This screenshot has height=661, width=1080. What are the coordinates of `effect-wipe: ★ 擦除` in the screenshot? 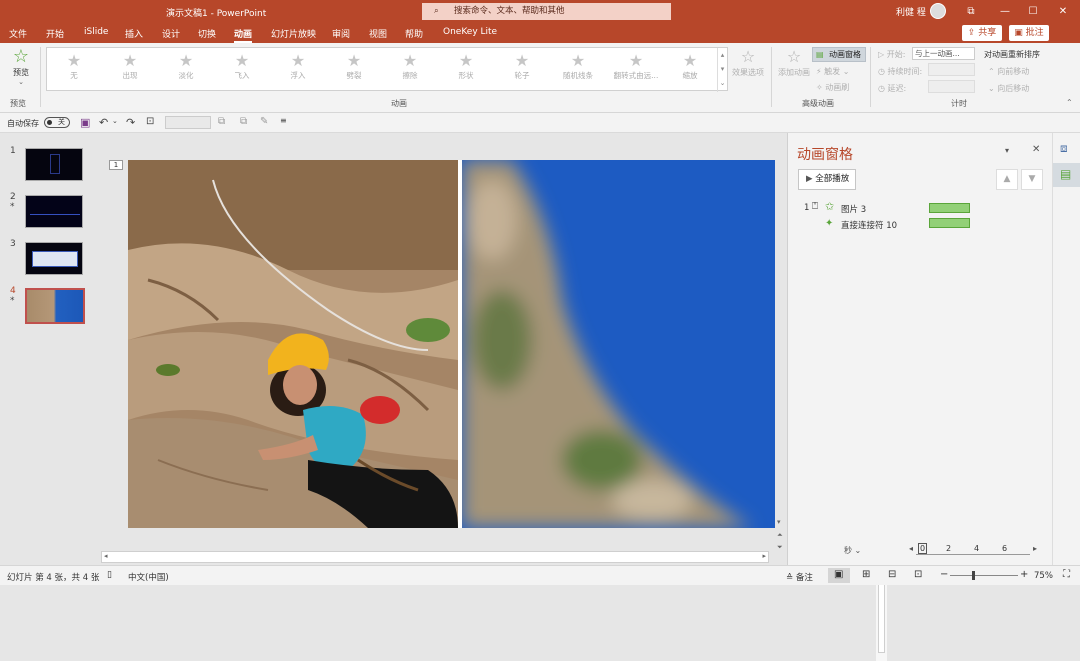 It's located at (410, 70).